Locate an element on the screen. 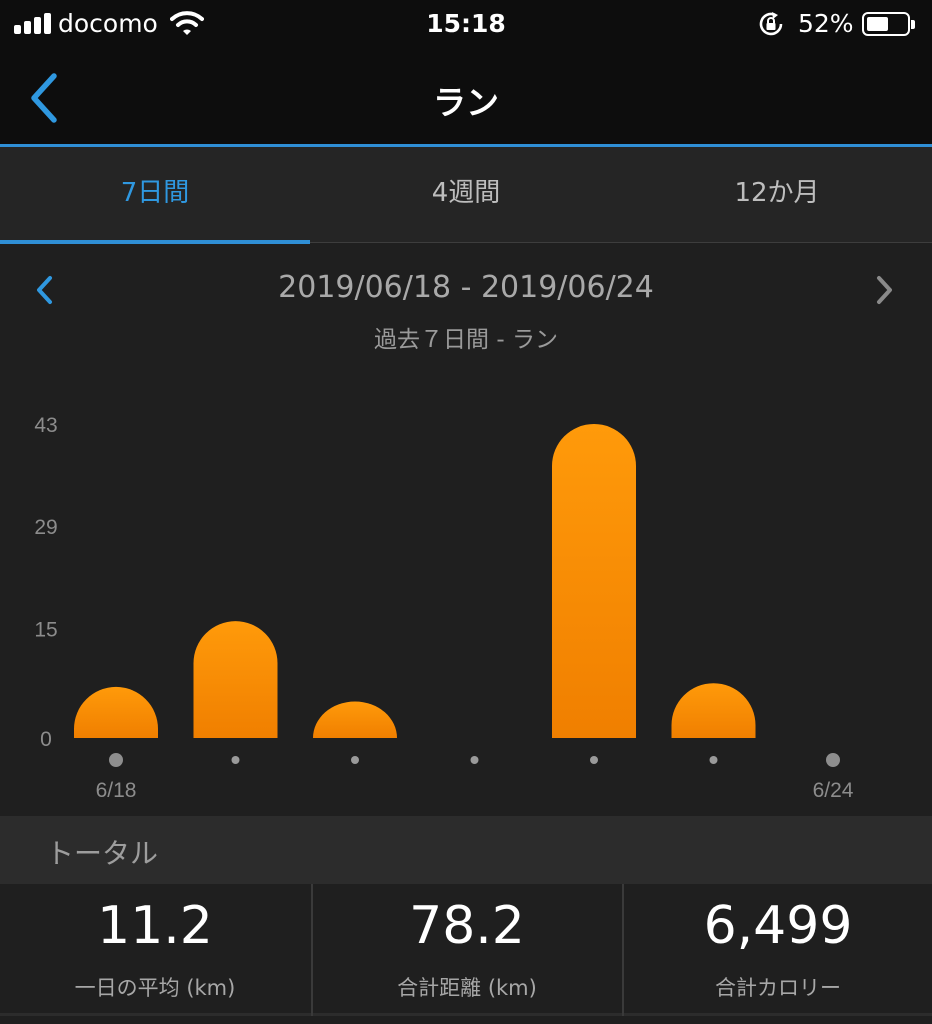 The height and width of the screenshot is (1024, 932). totals-header: トータル is located at coordinates (466, 850).